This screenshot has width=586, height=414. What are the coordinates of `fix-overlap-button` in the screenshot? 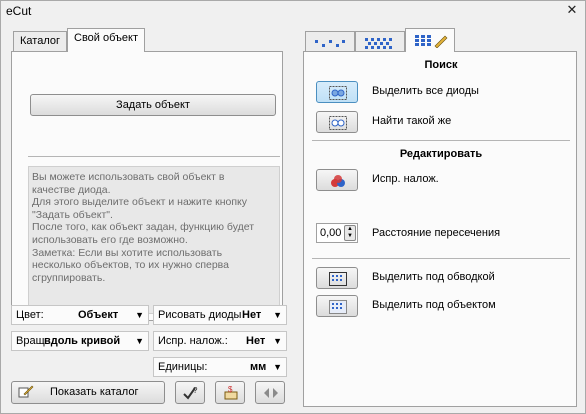 It's located at (337, 180).